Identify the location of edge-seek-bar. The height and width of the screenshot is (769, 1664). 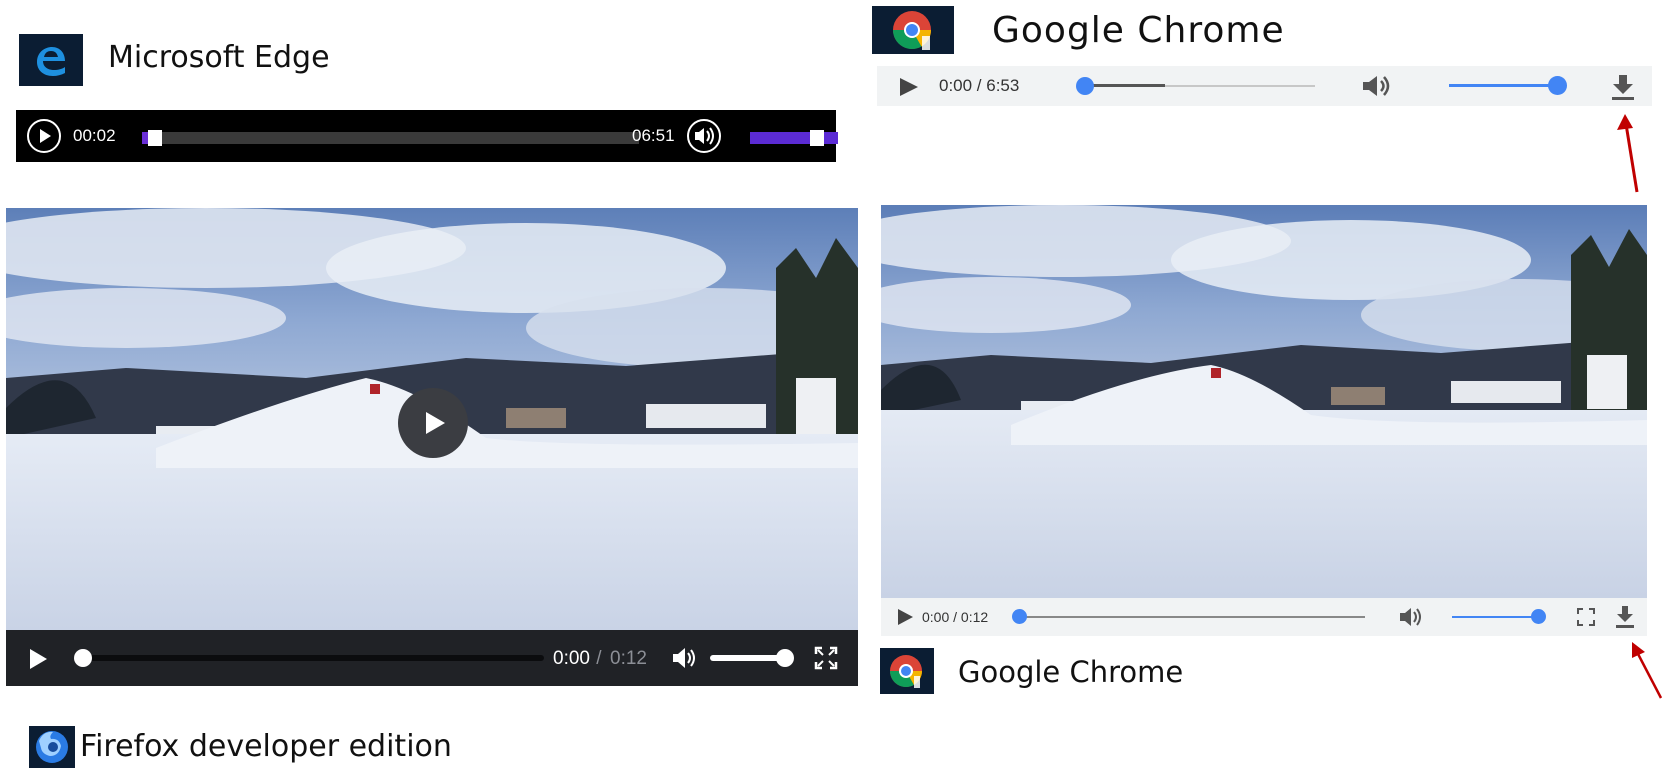
(390, 138).